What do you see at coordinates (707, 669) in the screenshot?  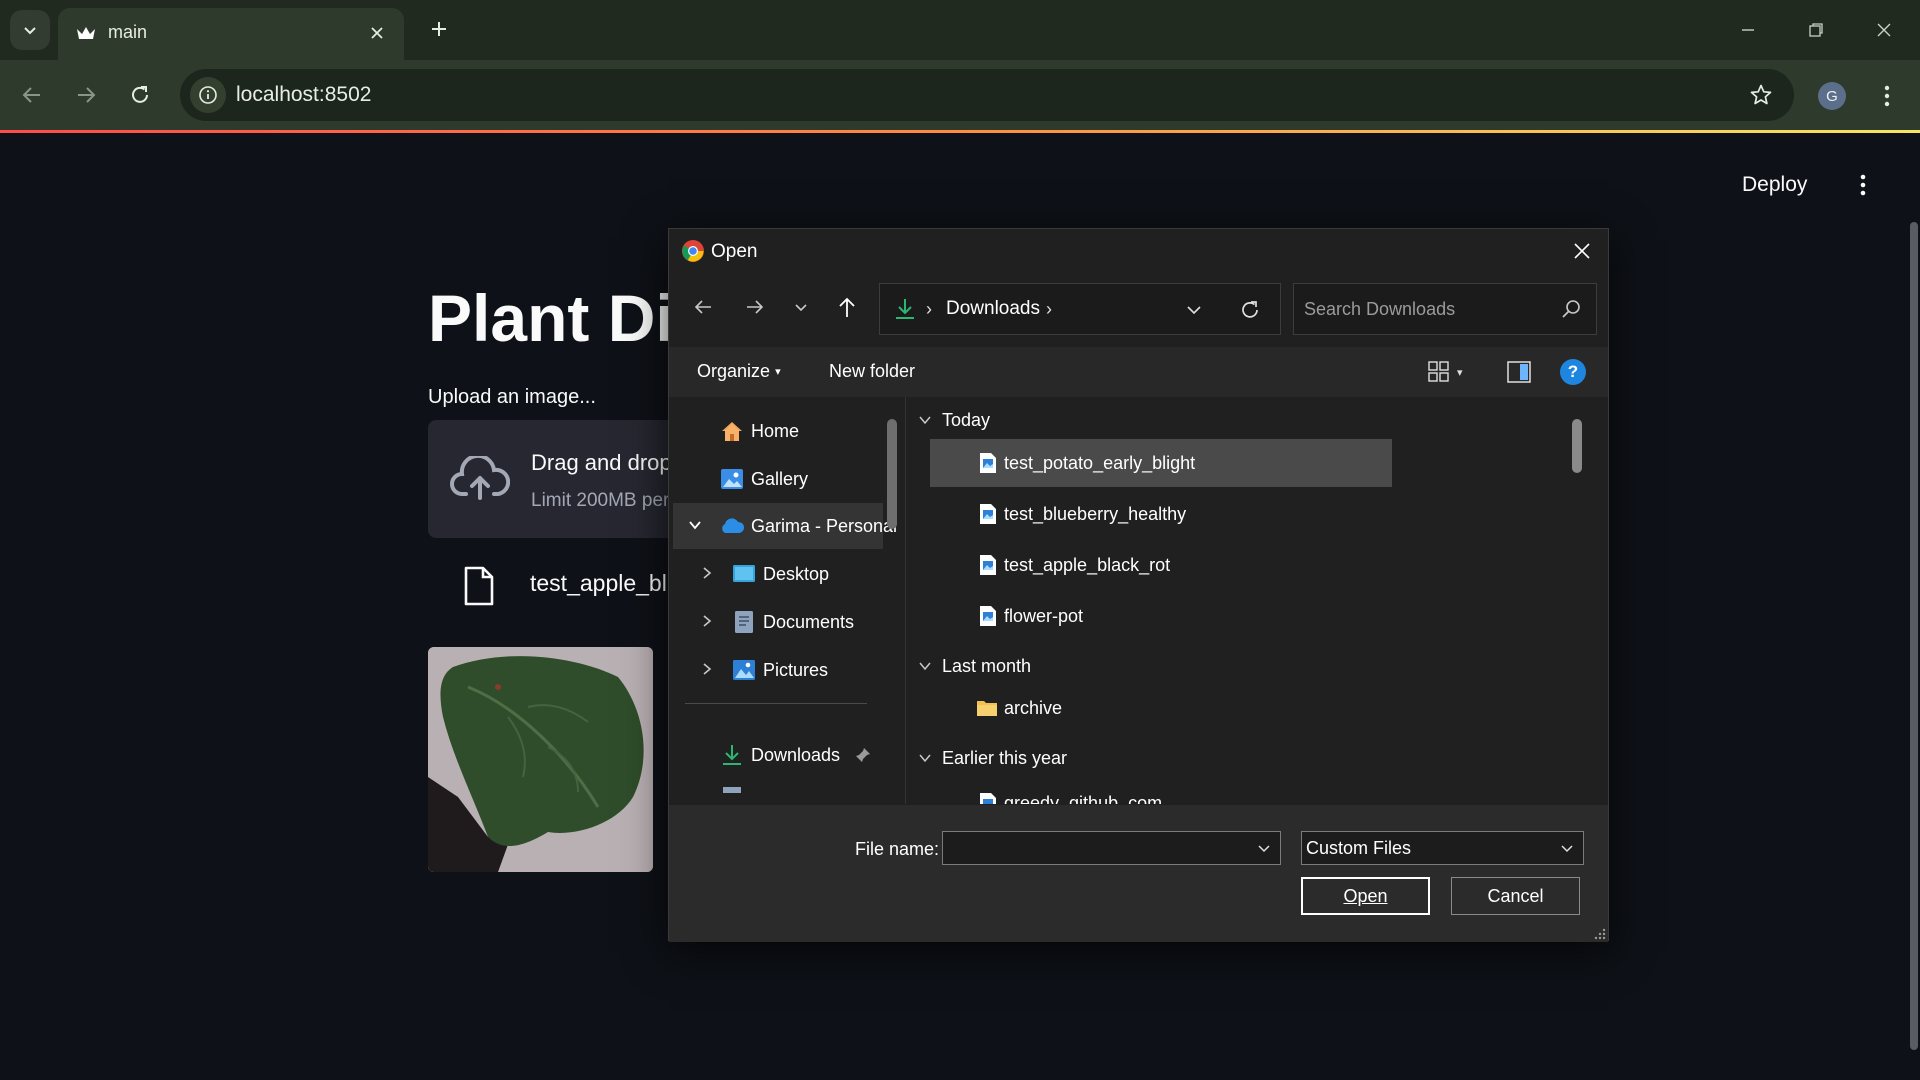 I see `expand-pictures-toggle` at bounding box center [707, 669].